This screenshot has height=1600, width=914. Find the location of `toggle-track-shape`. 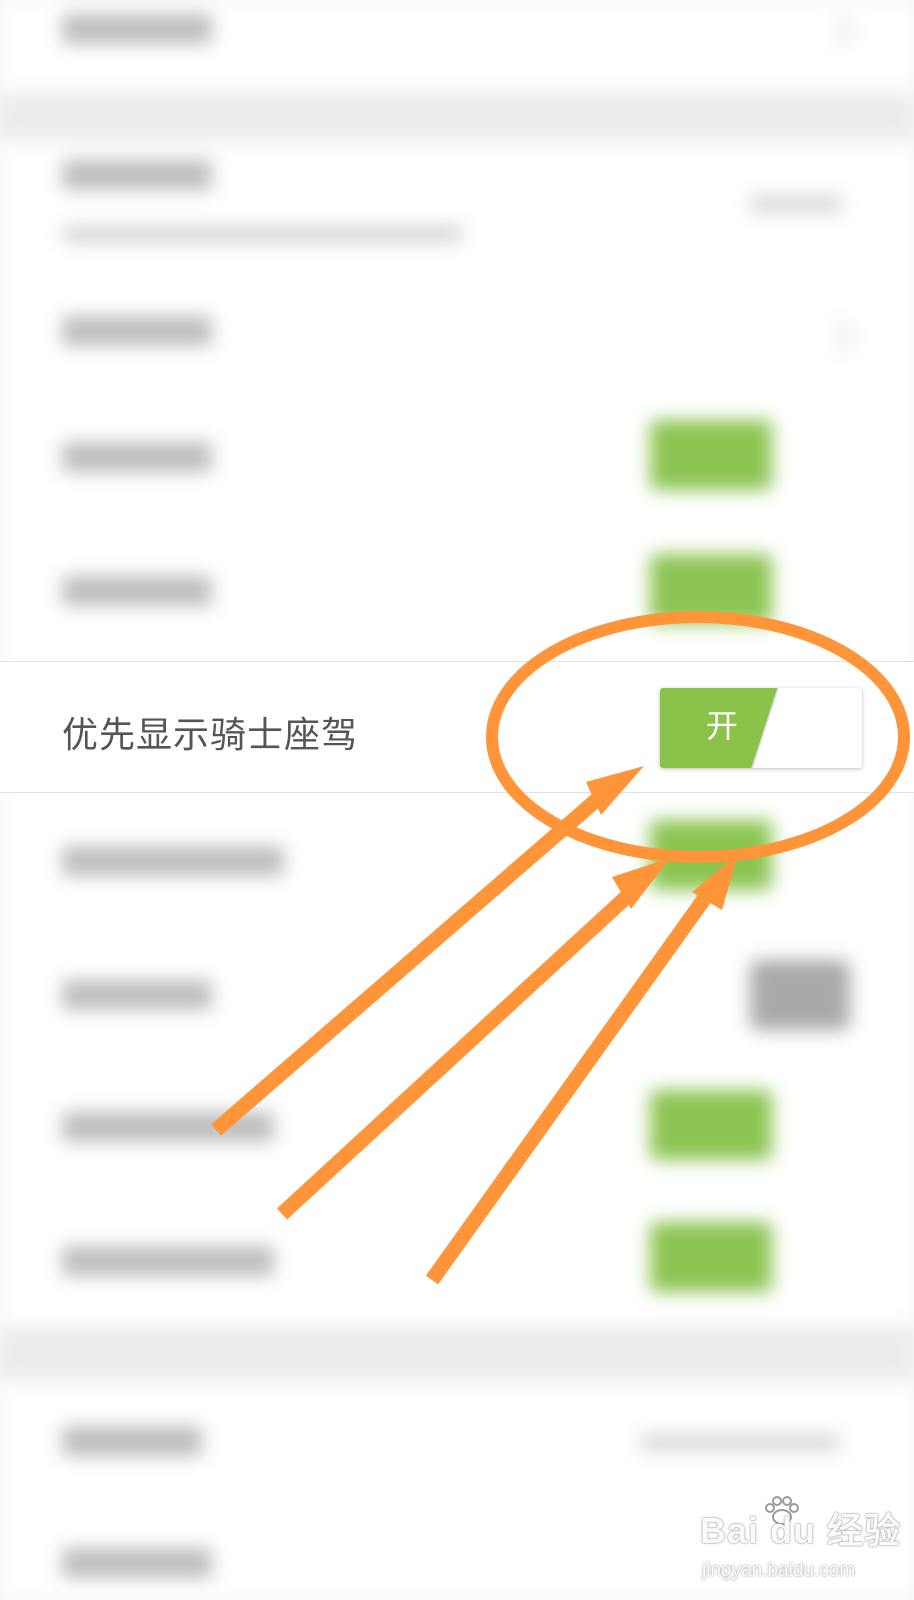

toggle-track-shape is located at coordinates (719, 728).